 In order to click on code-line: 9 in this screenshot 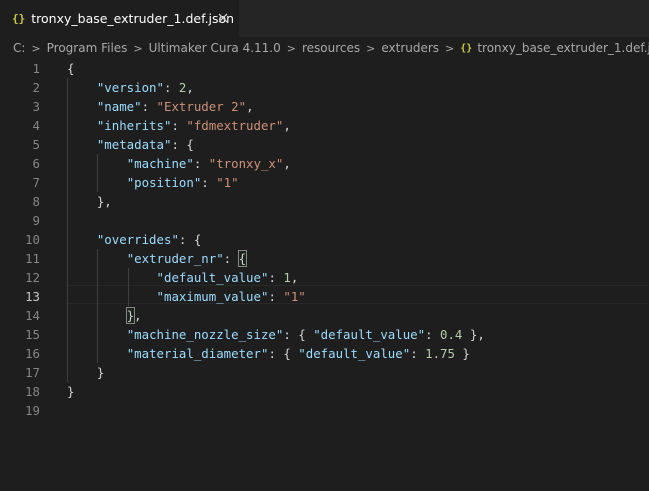, I will do `click(324, 220)`.